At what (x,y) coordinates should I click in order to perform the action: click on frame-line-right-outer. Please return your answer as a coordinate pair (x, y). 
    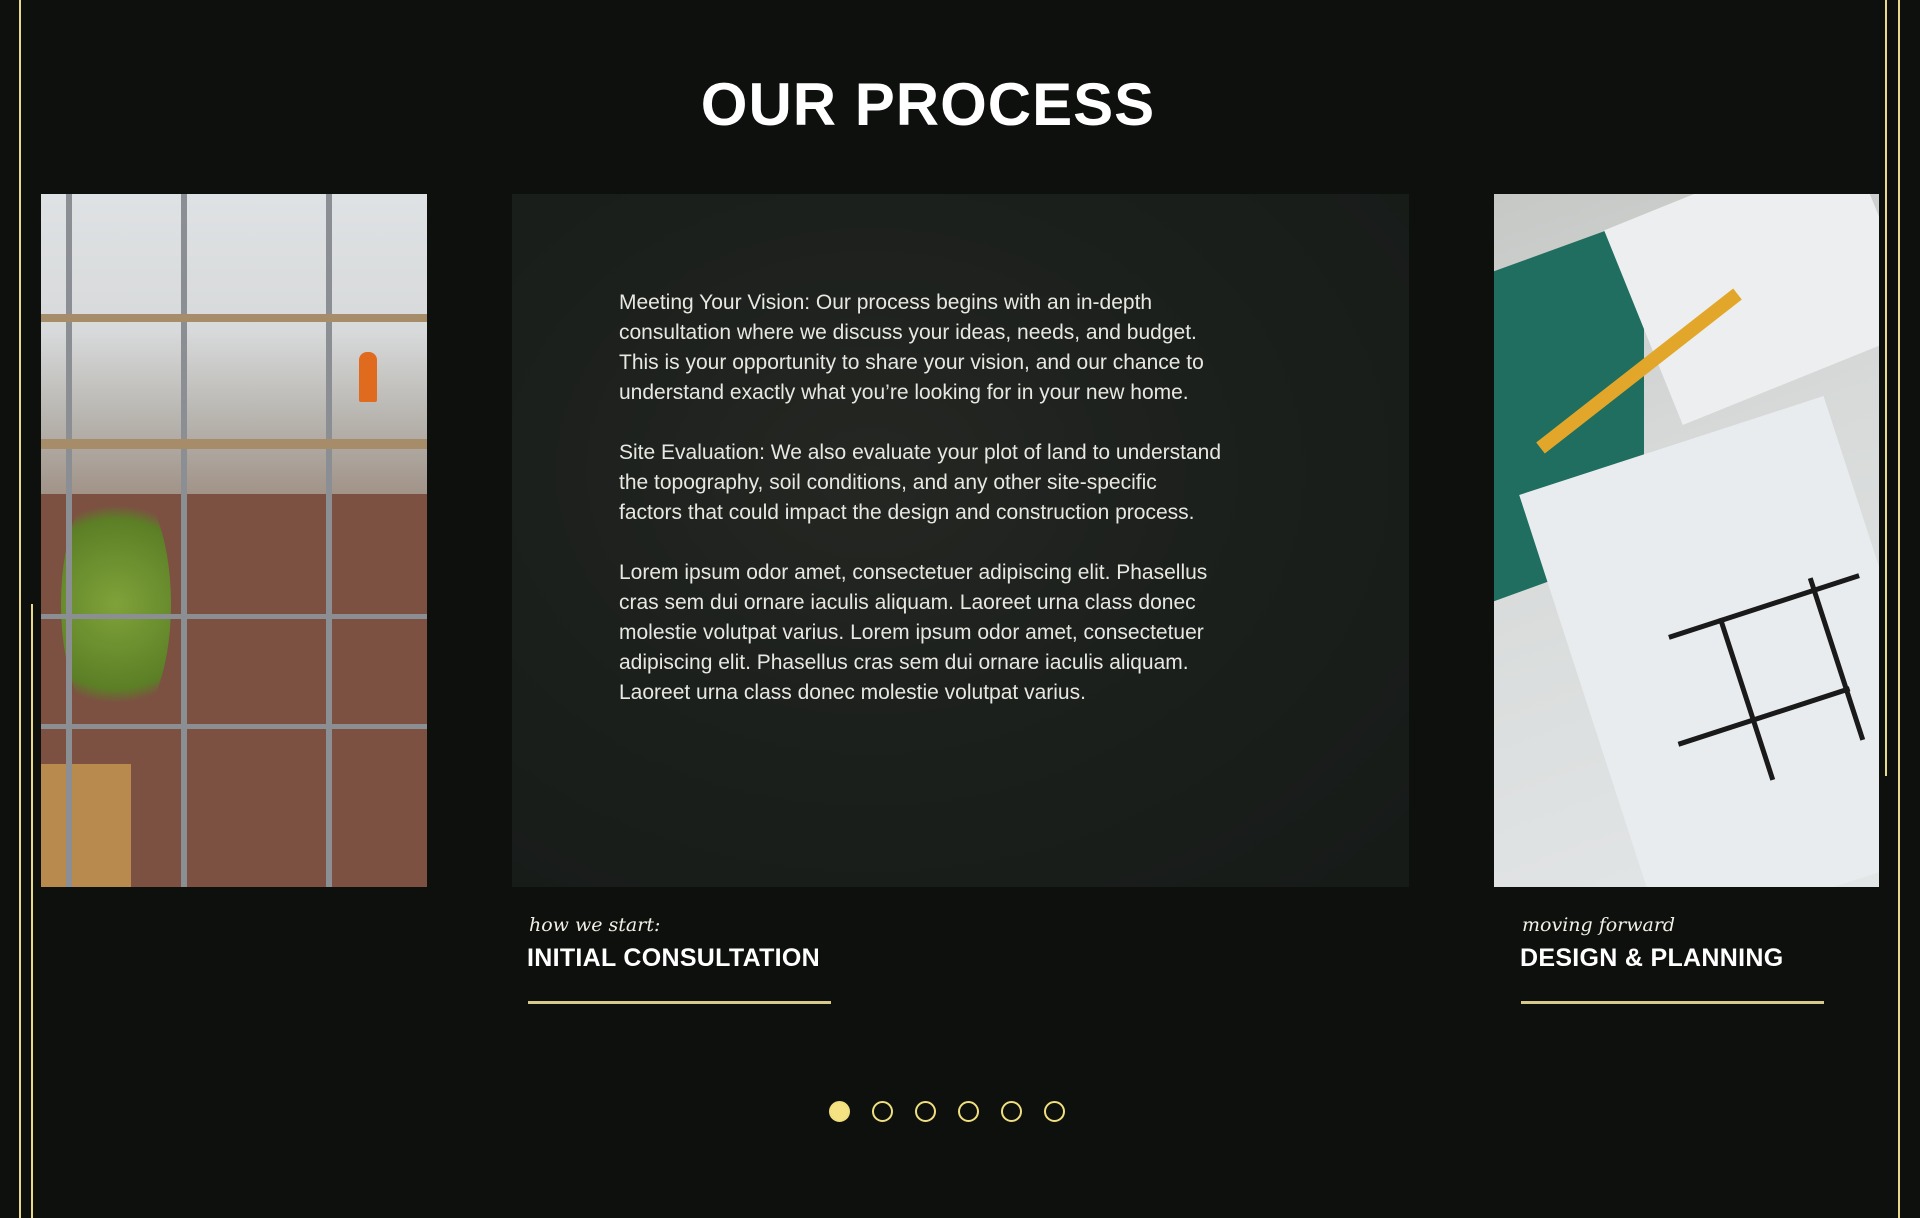
    Looking at the image, I should click on (1899, 609).